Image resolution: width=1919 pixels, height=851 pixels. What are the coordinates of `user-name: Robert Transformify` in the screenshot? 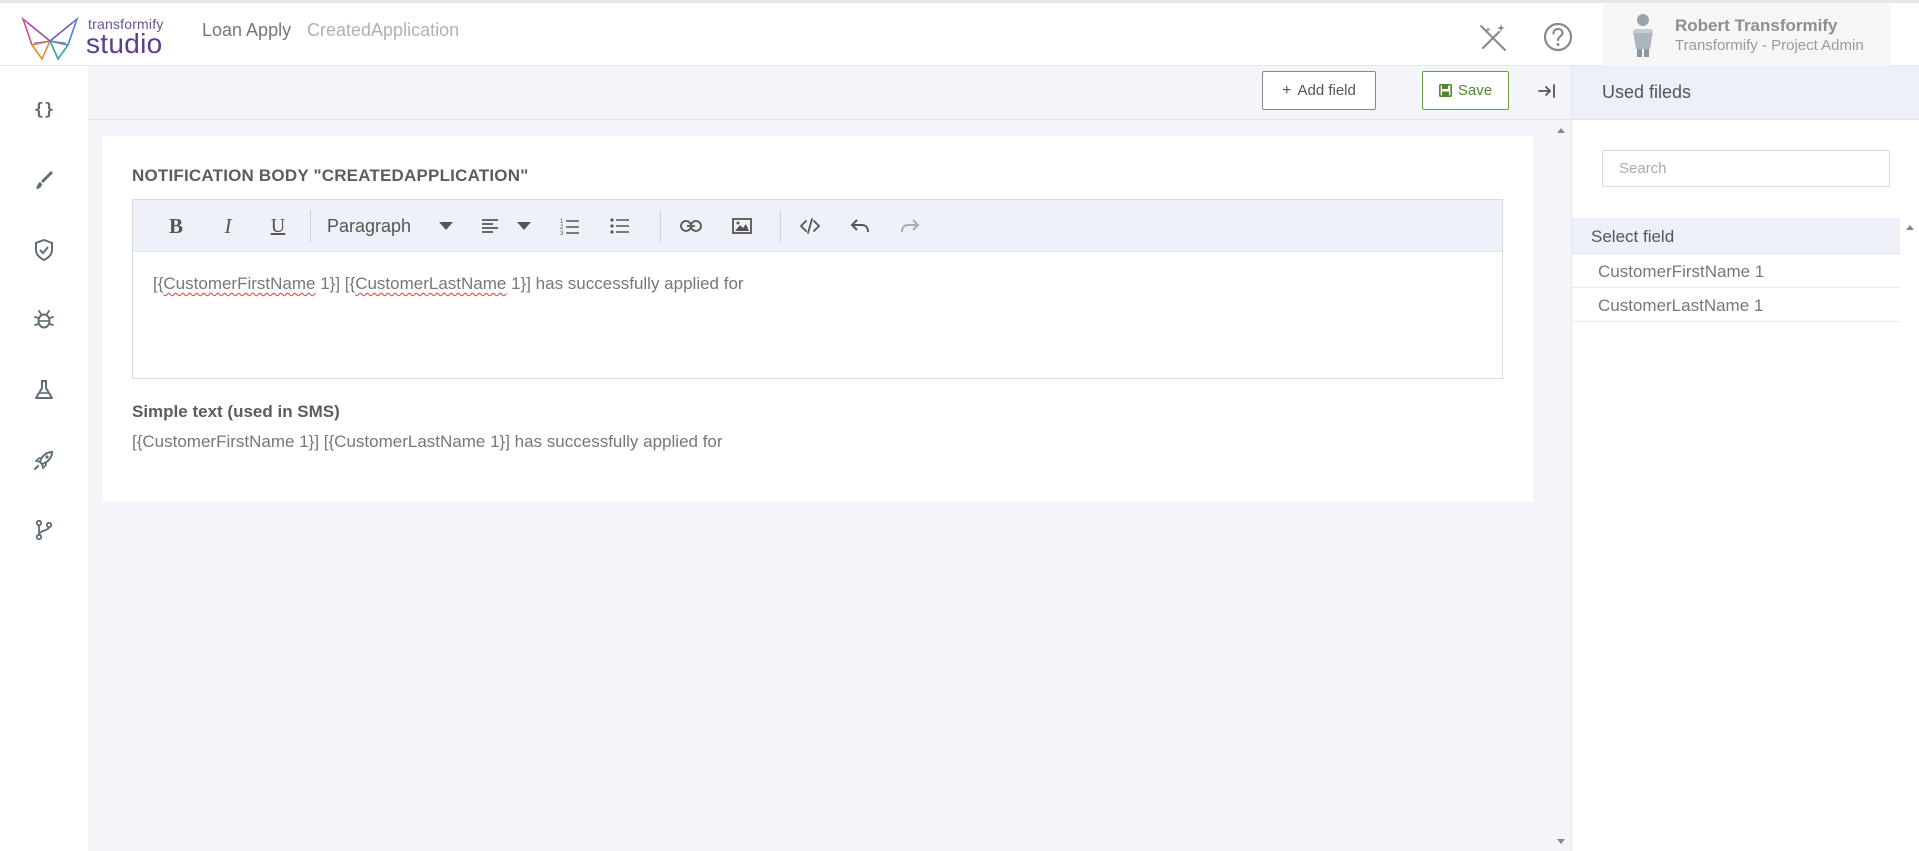 It's located at (1756, 25).